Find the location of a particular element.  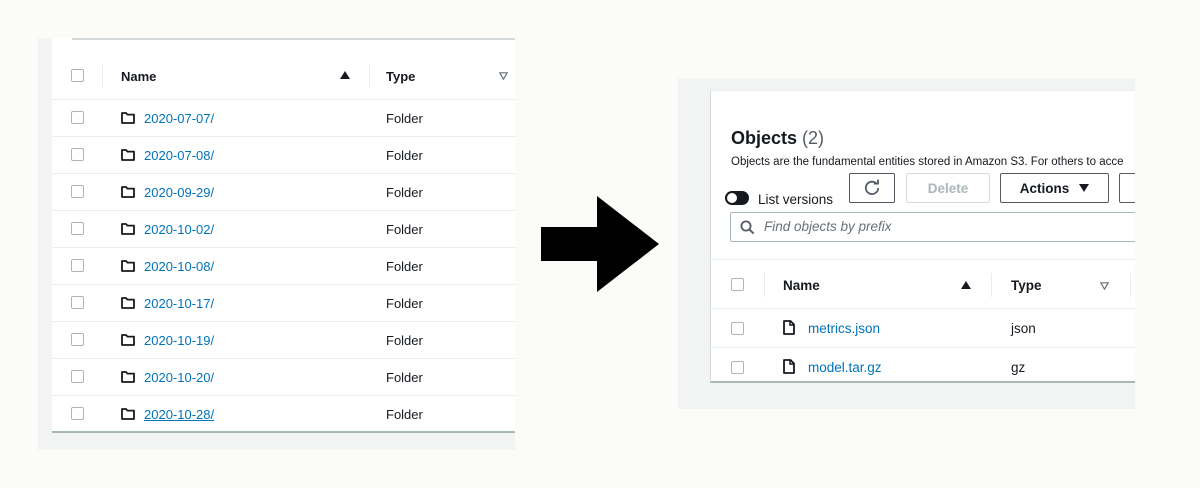

table-row: metrics.json json is located at coordinates (923, 328).